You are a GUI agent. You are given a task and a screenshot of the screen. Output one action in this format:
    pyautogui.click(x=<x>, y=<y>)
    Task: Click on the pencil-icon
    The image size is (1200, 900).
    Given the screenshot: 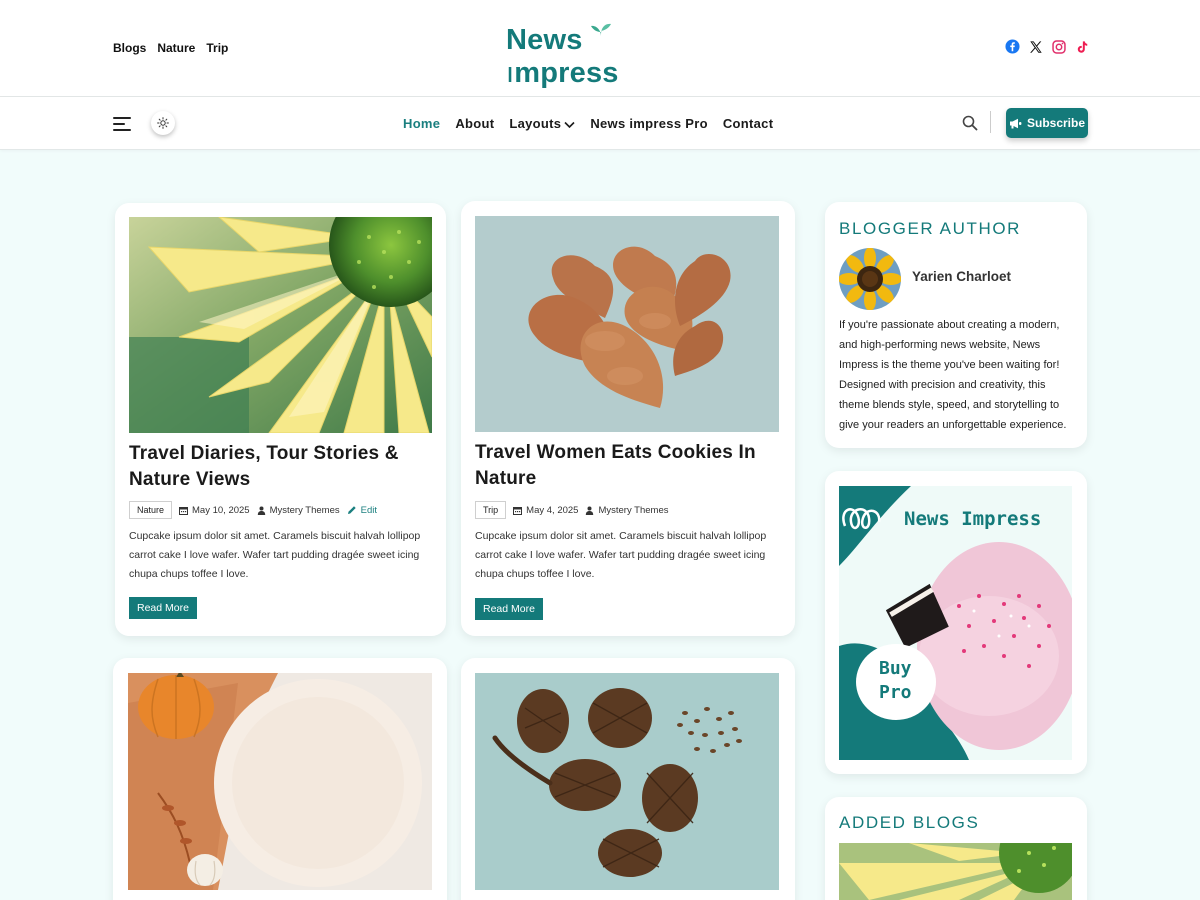 What is the action you would take?
    pyautogui.click(x=351, y=510)
    